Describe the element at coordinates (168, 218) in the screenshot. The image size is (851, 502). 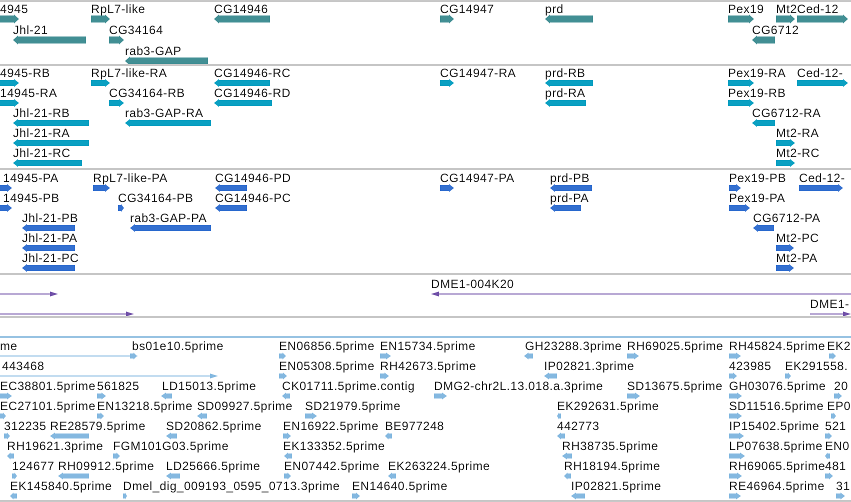
I see `feature-label: rab3-GAP-PA` at that location.